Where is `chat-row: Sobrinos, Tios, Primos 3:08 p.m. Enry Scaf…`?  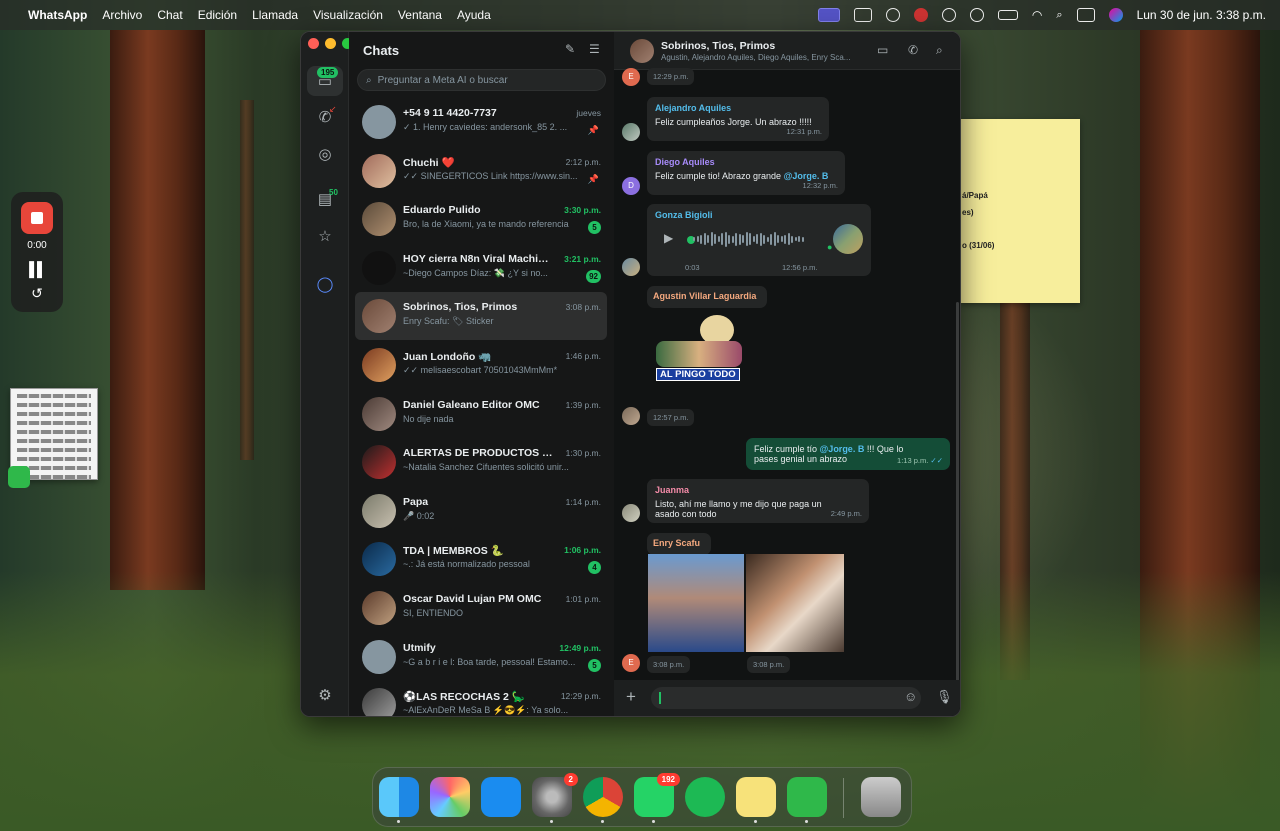 chat-row: Sobrinos, Tios, Primos 3:08 p.m. Enry Scaf… is located at coordinates (481, 316).